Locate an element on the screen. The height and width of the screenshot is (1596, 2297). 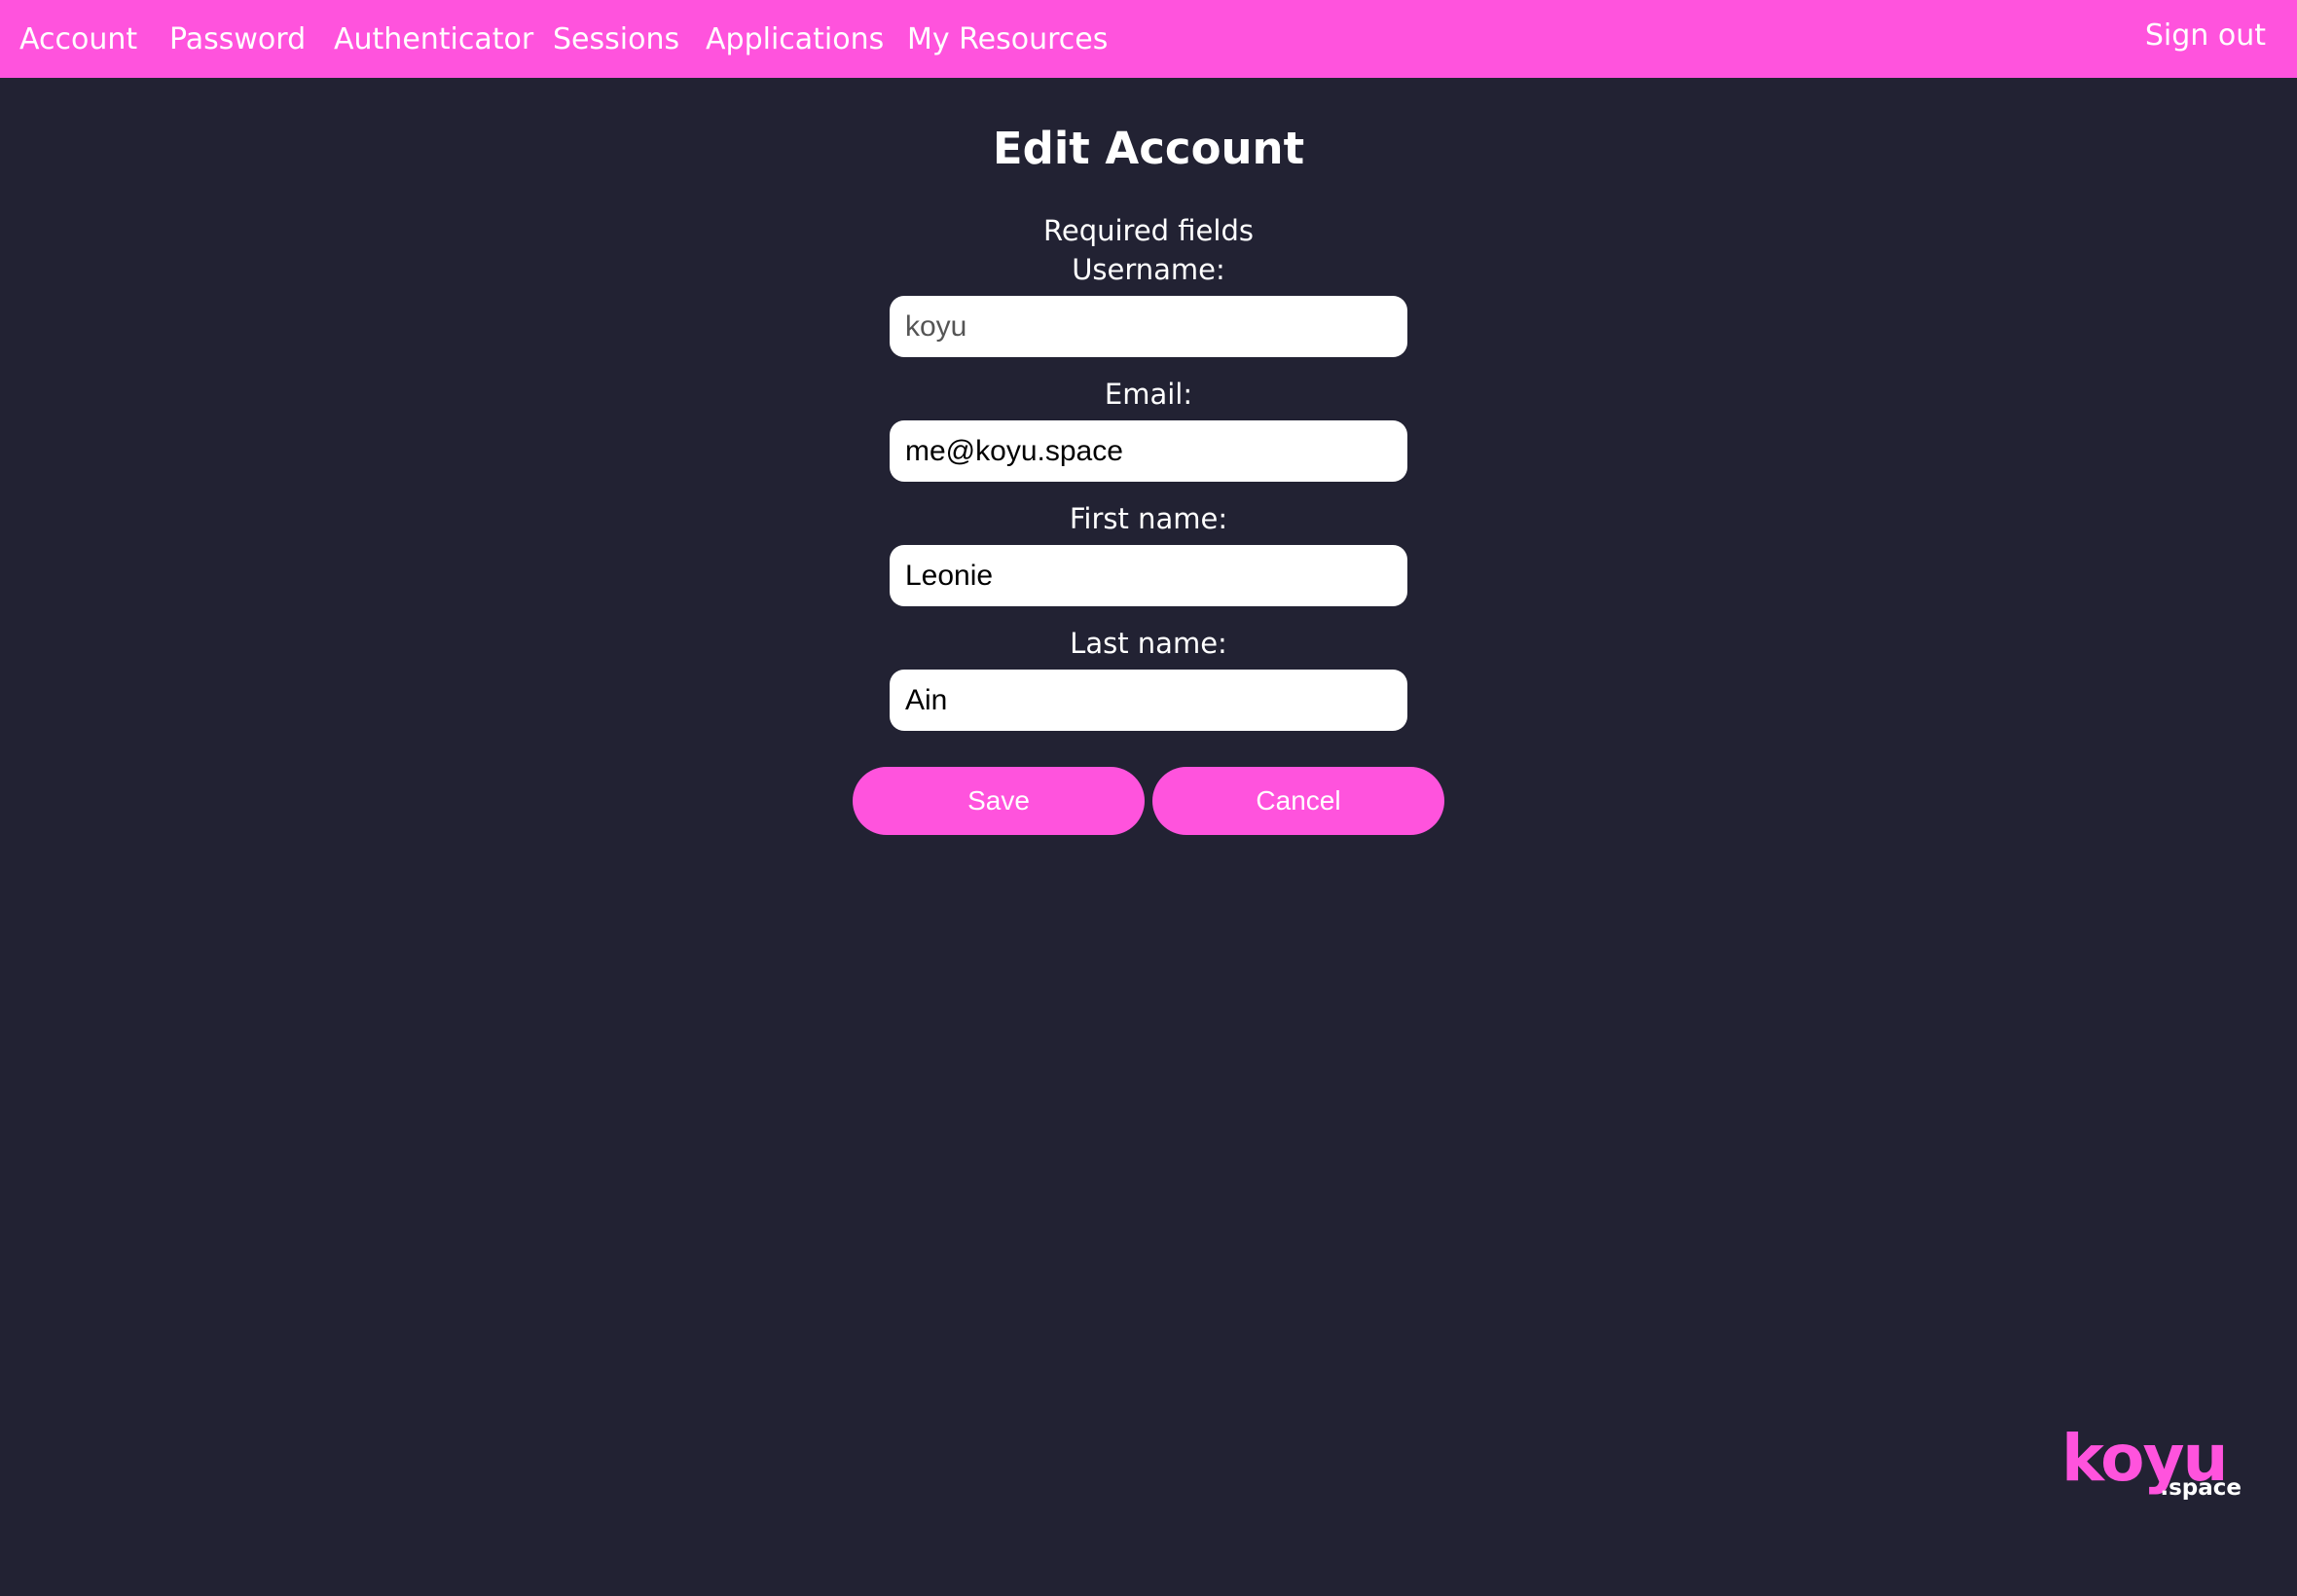
nav-item-applications: Applications is located at coordinates (795, 40).